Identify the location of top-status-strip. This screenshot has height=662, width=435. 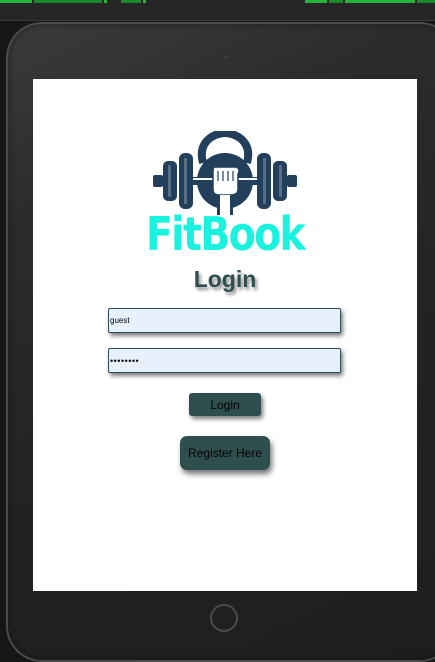
(217, 10).